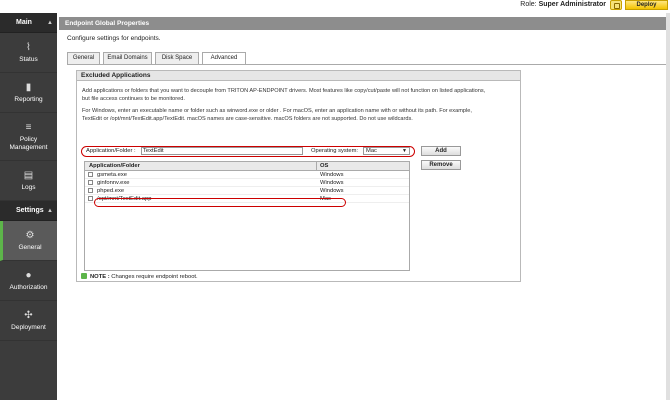 The image size is (670, 400). Describe the element at coordinates (28, 127) in the screenshot. I see `list-icon: ≡` at that location.